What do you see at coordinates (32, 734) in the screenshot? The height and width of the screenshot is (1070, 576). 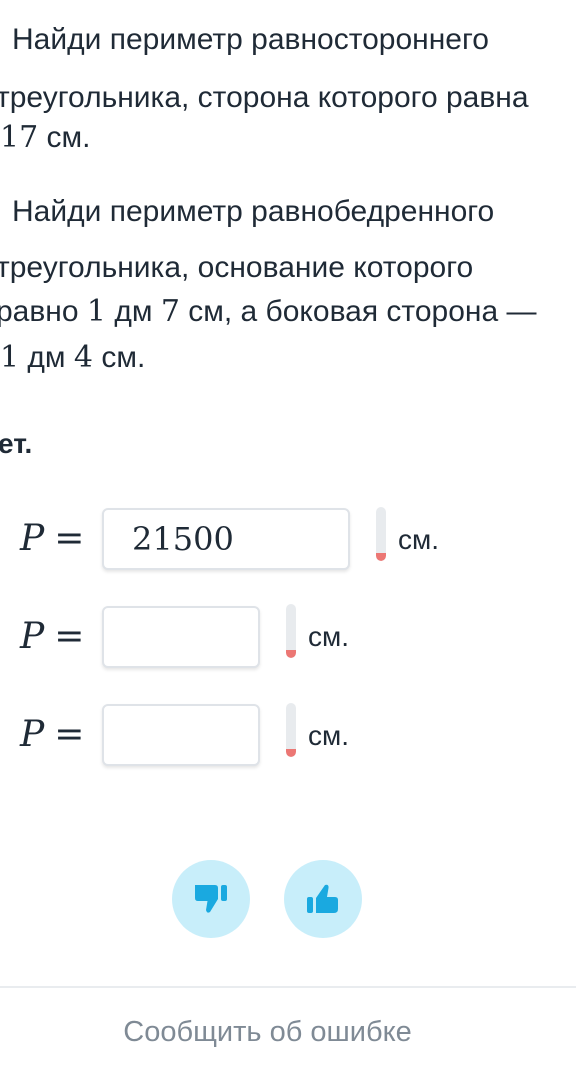 I see `answer3-var: P` at bounding box center [32, 734].